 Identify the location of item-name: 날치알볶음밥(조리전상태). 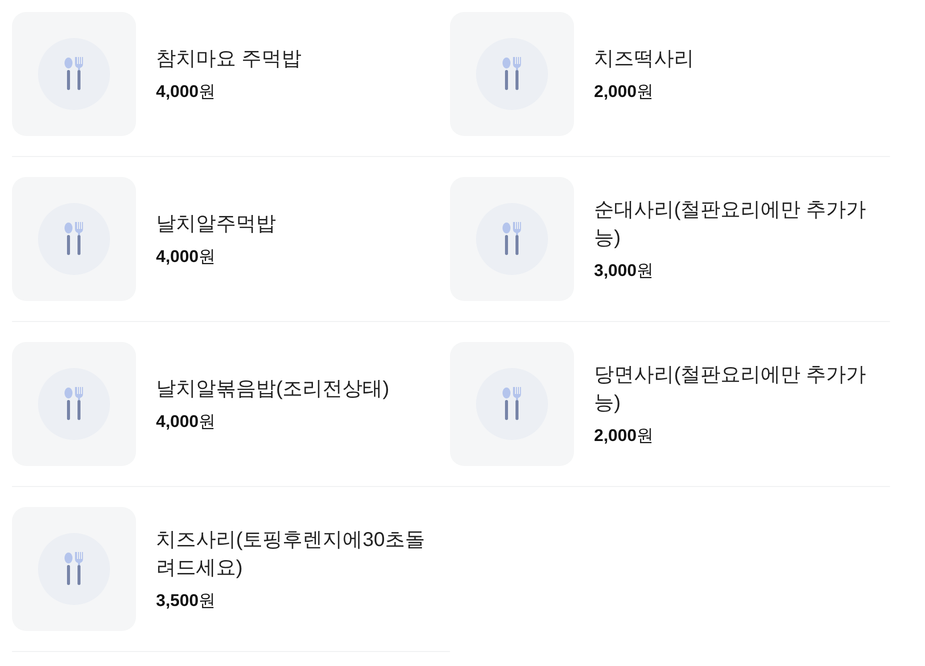
(273, 389).